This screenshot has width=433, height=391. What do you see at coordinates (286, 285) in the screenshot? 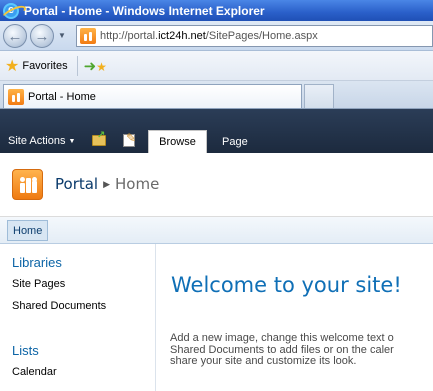
I see `welcome-heading: Welcome to your site!` at bounding box center [286, 285].